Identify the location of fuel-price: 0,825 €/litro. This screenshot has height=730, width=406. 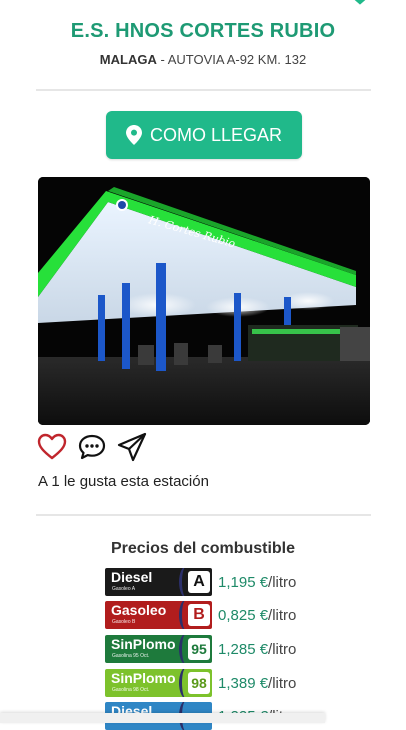
(257, 615).